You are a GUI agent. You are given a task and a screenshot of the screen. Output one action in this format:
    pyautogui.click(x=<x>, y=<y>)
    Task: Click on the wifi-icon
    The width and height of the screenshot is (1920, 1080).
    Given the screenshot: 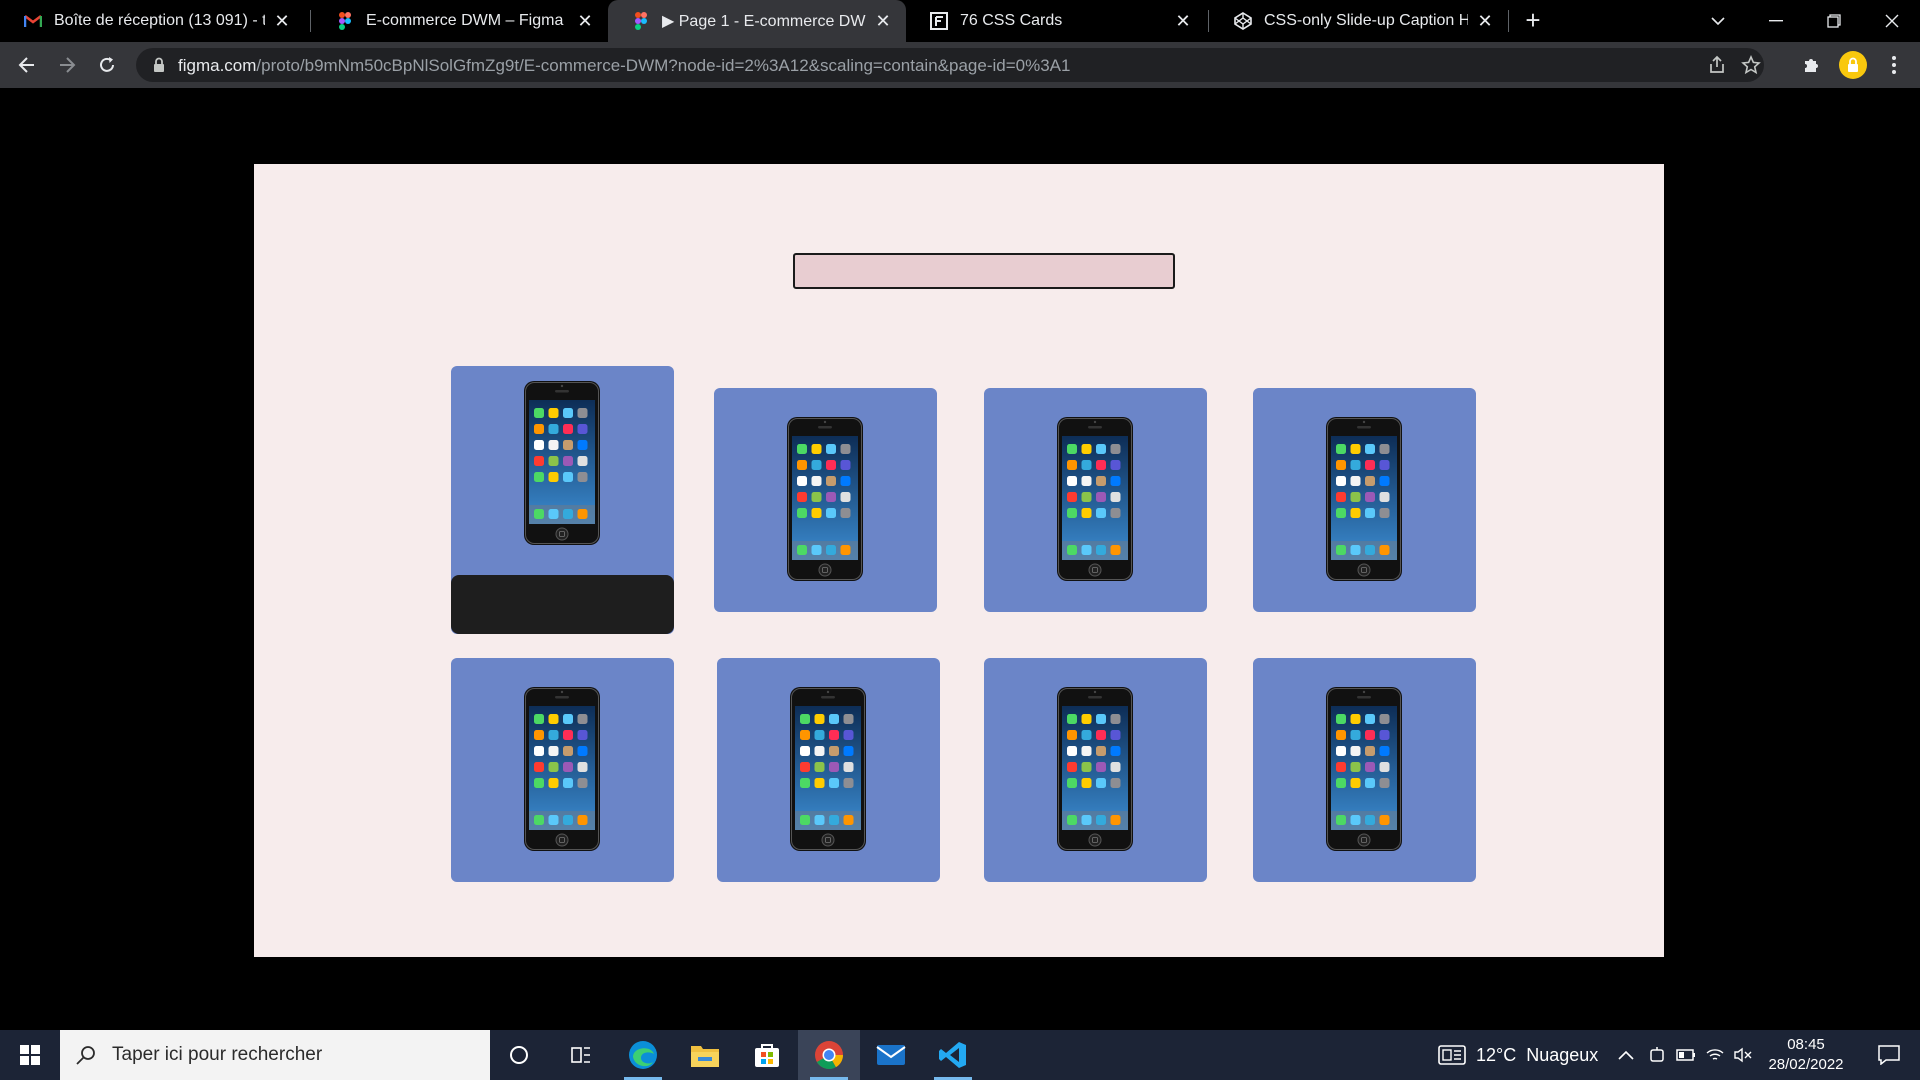 What is the action you would take?
    pyautogui.click(x=1715, y=1055)
    